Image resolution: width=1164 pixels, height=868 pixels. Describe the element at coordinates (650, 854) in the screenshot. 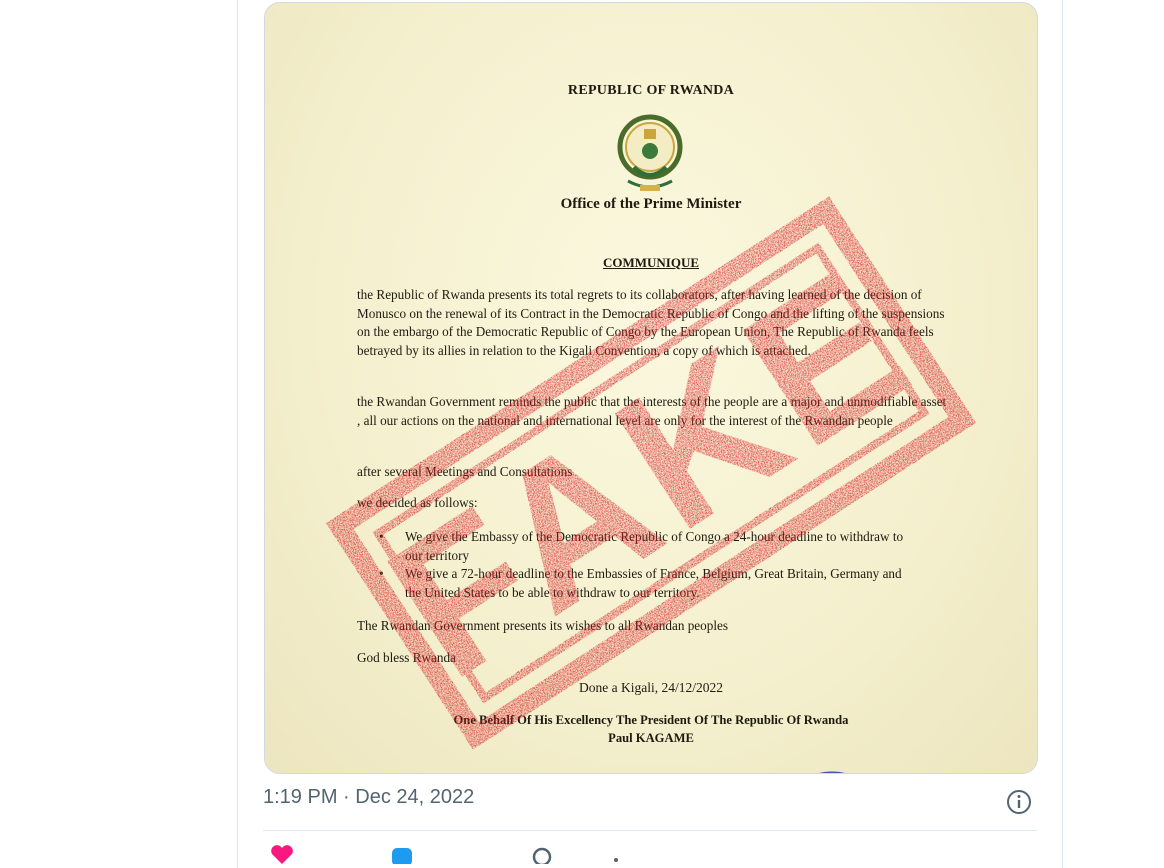

I see `tweet-actions-bar` at that location.